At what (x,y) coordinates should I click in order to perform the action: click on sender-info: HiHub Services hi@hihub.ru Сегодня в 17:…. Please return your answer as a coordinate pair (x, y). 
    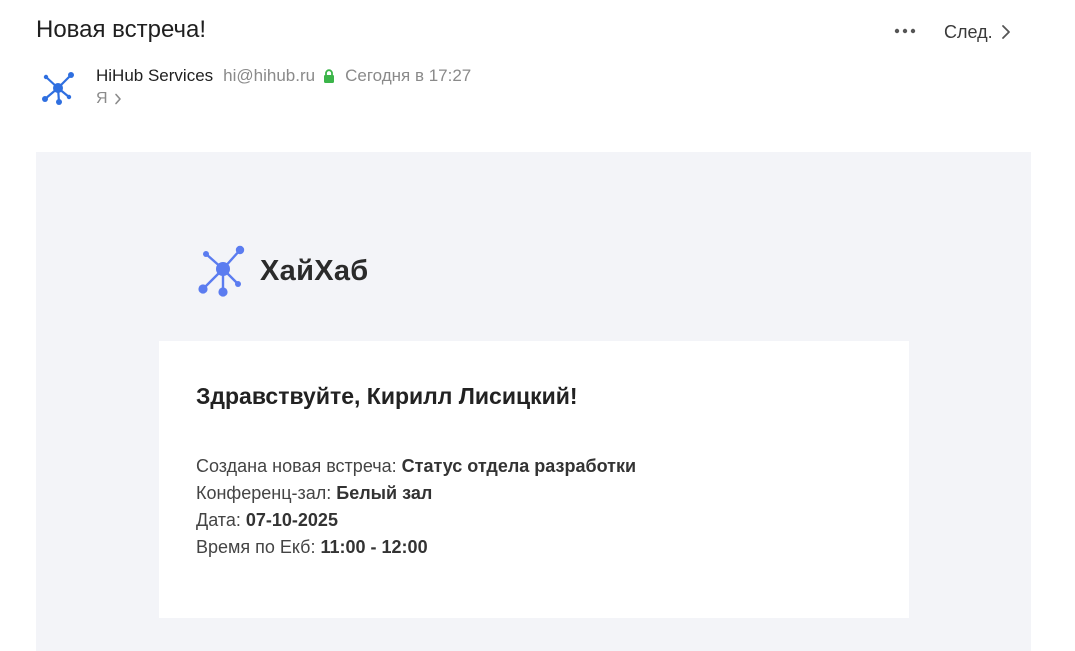
    Looking at the image, I should click on (283, 76).